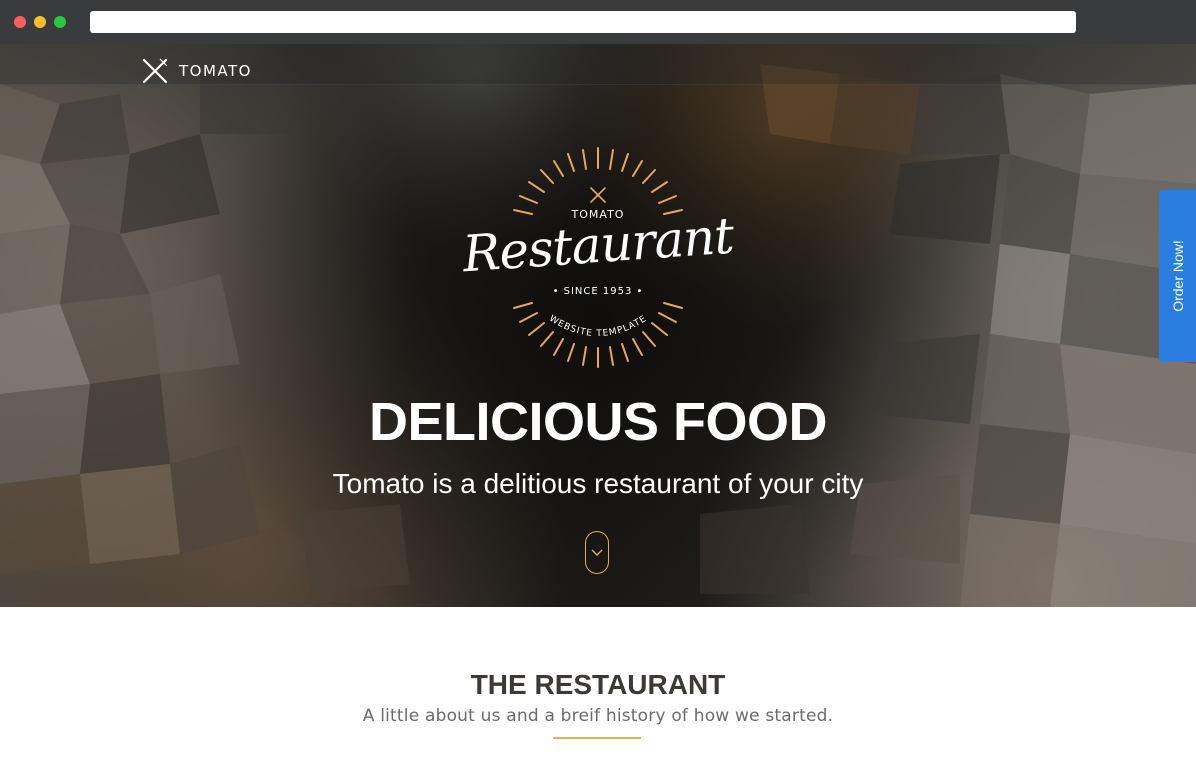  I want to click on maximize-window-button, so click(60, 22).